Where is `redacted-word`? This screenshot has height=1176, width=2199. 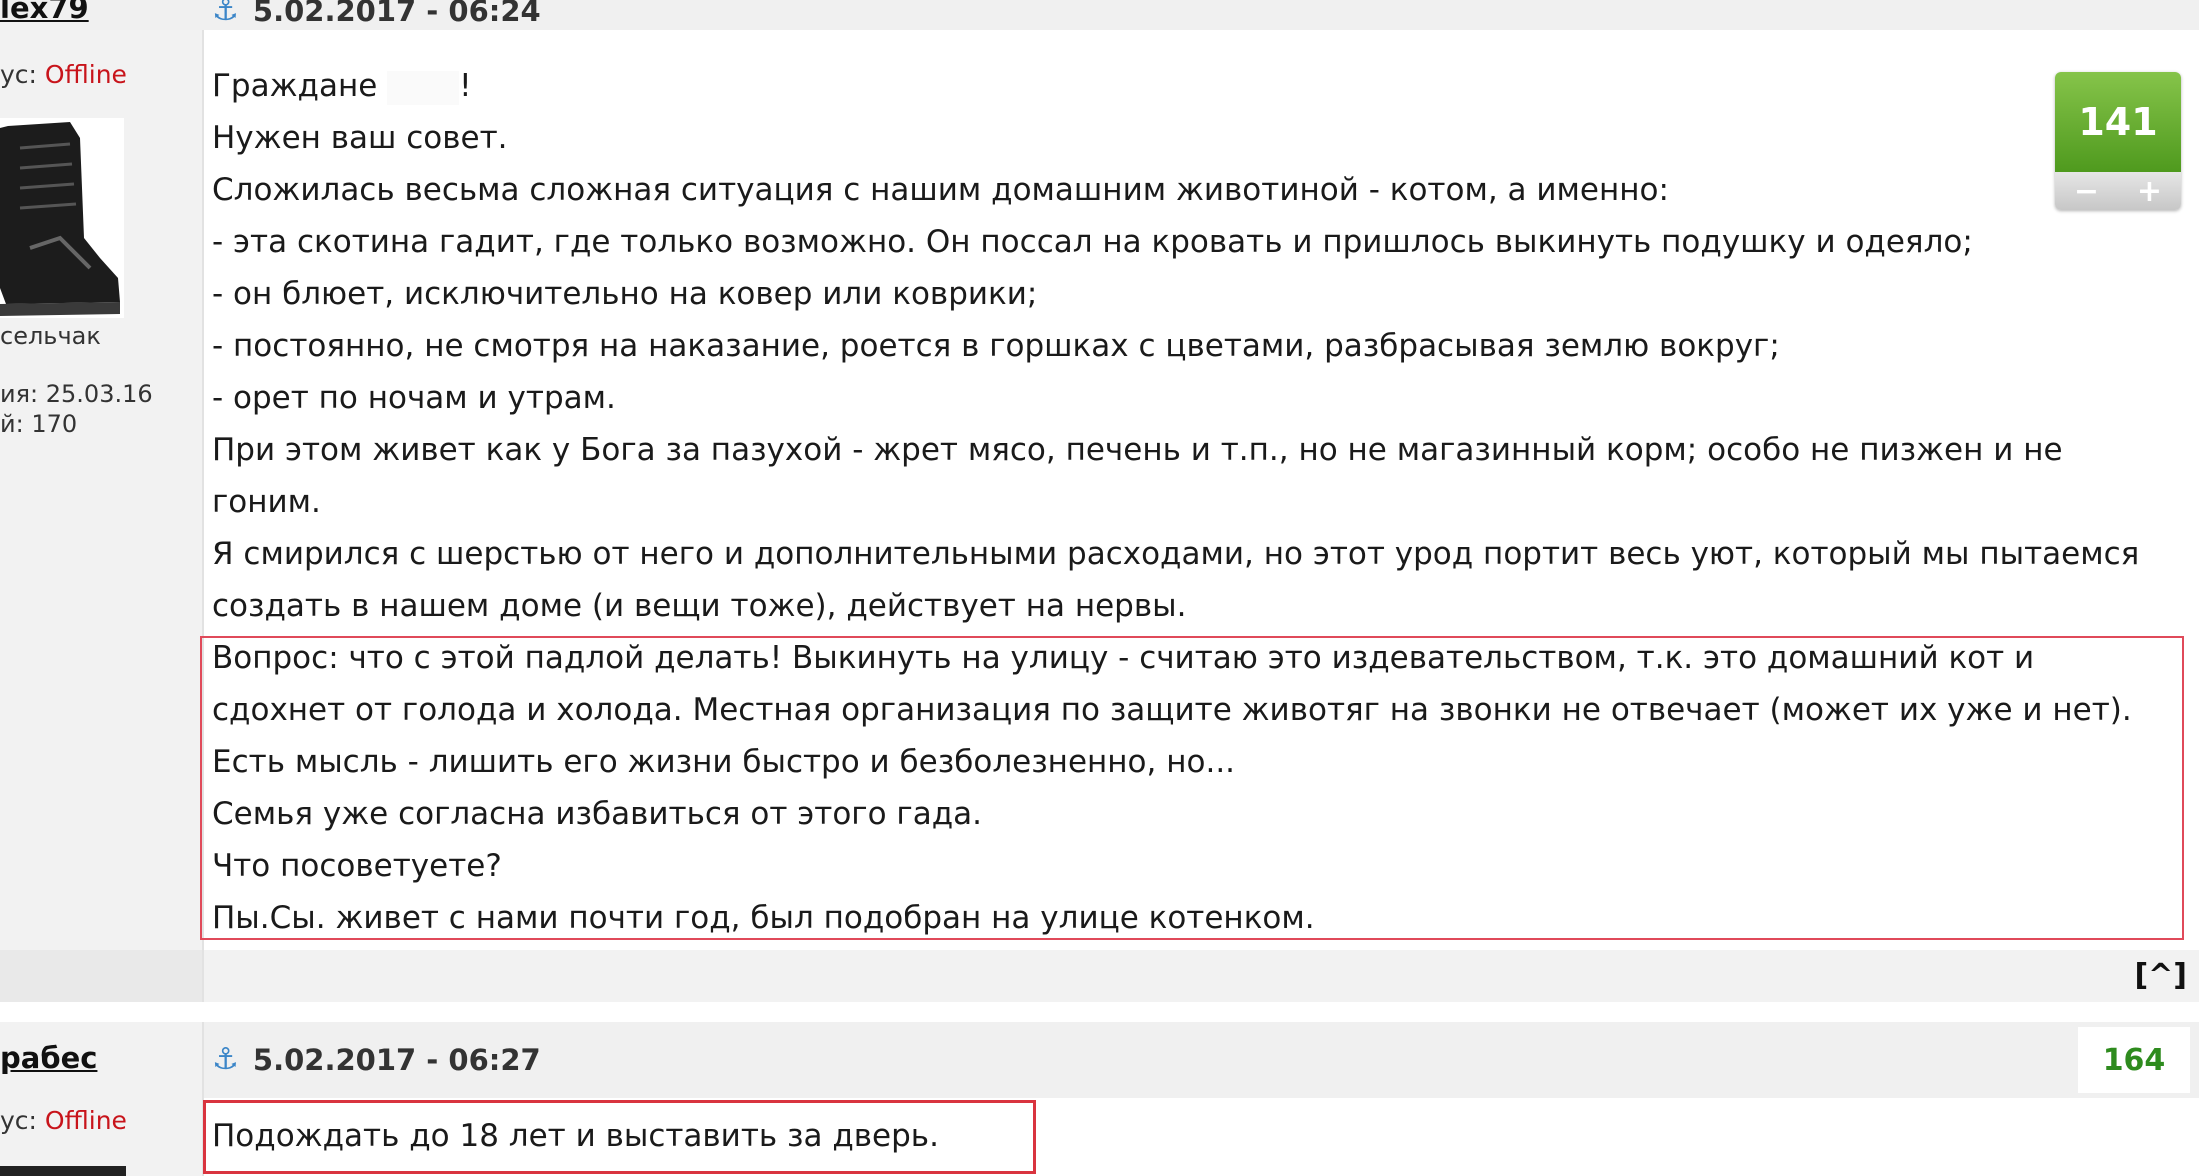
redacted-word is located at coordinates (423, 87).